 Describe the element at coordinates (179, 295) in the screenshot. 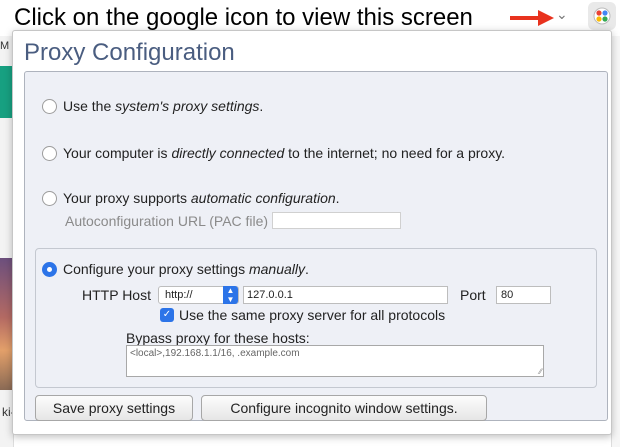

I see `scheme-value: http://` at that location.